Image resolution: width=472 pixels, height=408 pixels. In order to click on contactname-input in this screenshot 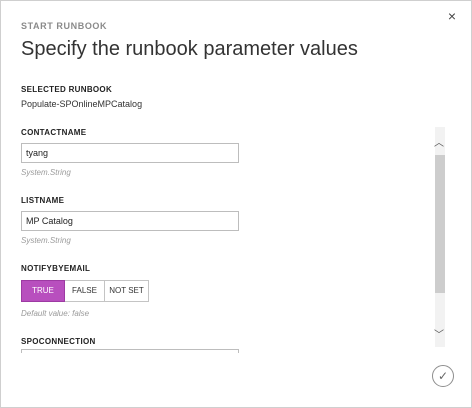, I will do `click(130, 153)`.